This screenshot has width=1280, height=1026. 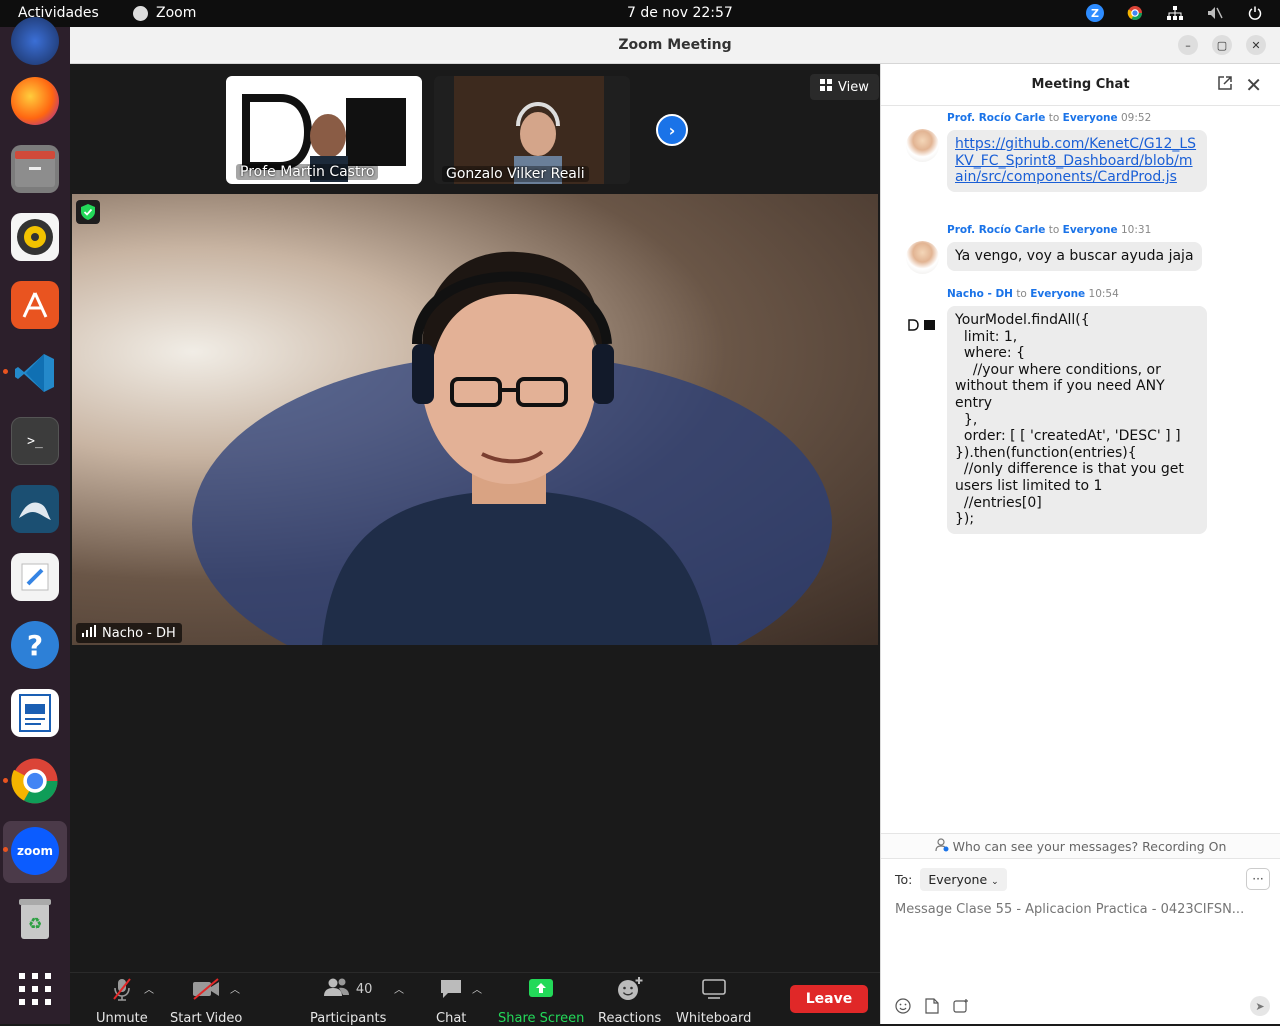 What do you see at coordinates (515, 174) in the screenshot?
I see `thumbnail-name: Gonzalo Vilker Reali` at bounding box center [515, 174].